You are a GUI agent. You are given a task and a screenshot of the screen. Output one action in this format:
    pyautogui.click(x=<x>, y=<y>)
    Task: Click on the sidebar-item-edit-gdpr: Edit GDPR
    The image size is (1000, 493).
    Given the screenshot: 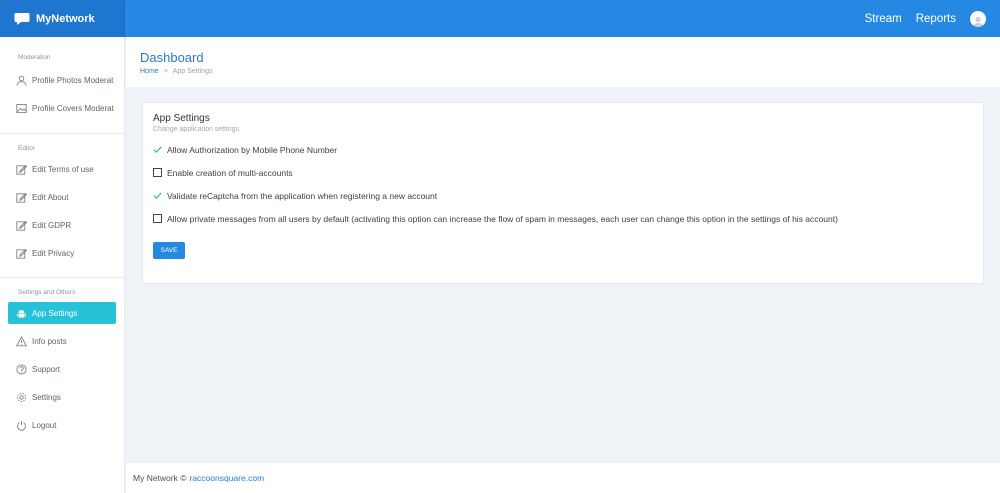 What is the action you would take?
    pyautogui.click(x=62, y=225)
    